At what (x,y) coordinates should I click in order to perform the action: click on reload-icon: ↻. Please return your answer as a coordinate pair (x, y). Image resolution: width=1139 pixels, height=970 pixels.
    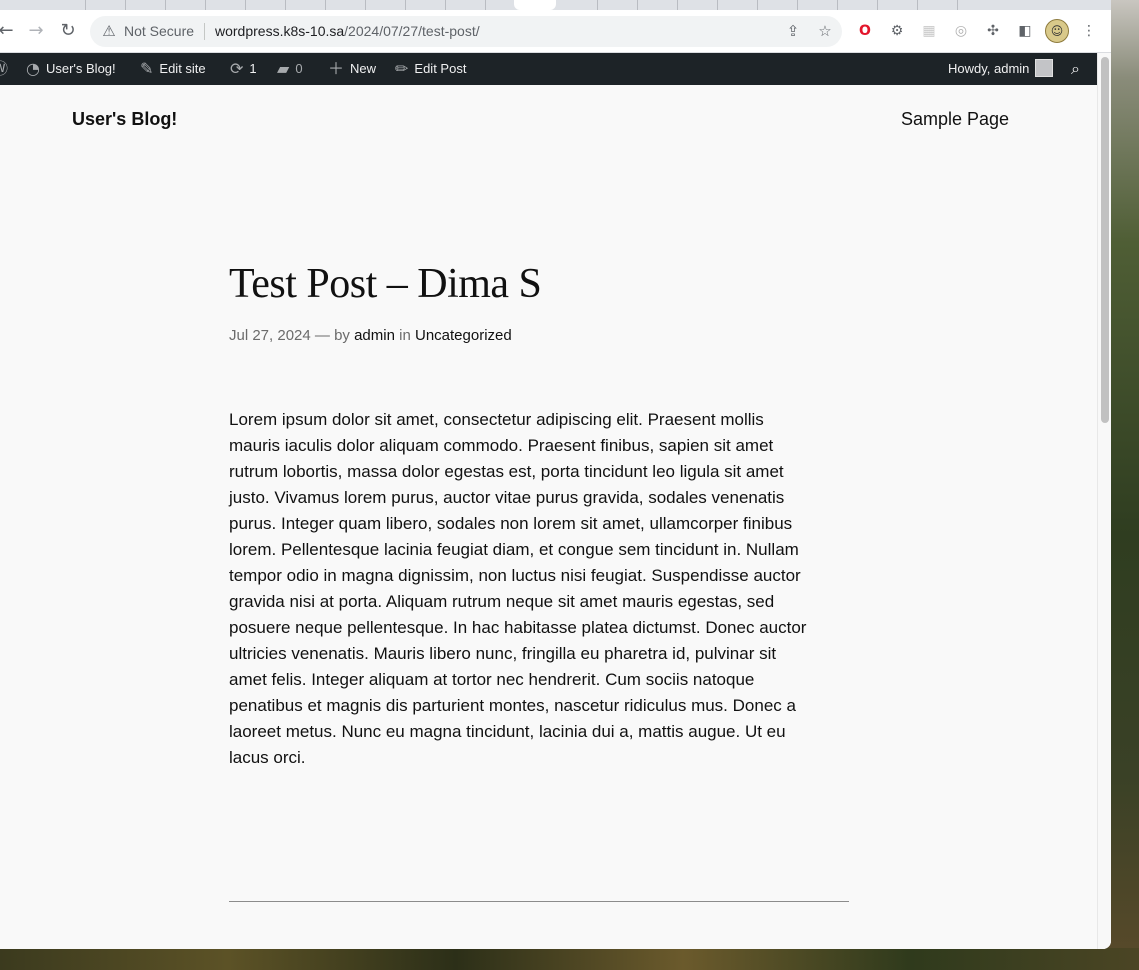
    Looking at the image, I should click on (68, 31).